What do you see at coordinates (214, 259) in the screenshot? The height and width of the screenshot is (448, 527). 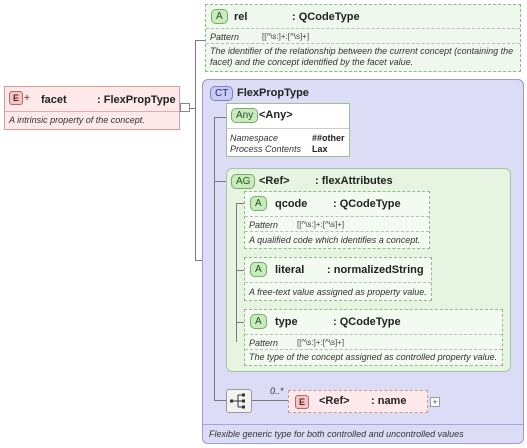 I see `ct-inner-vertical` at bounding box center [214, 259].